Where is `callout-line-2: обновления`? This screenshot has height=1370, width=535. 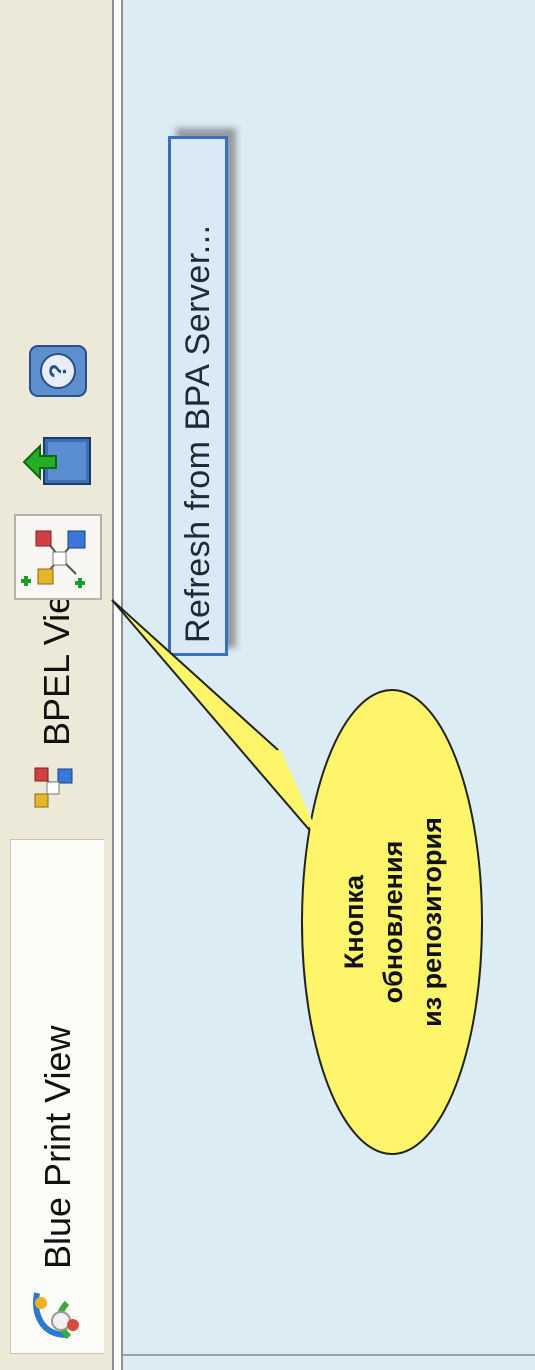 callout-line-2: обновления is located at coordinates (392, 922).